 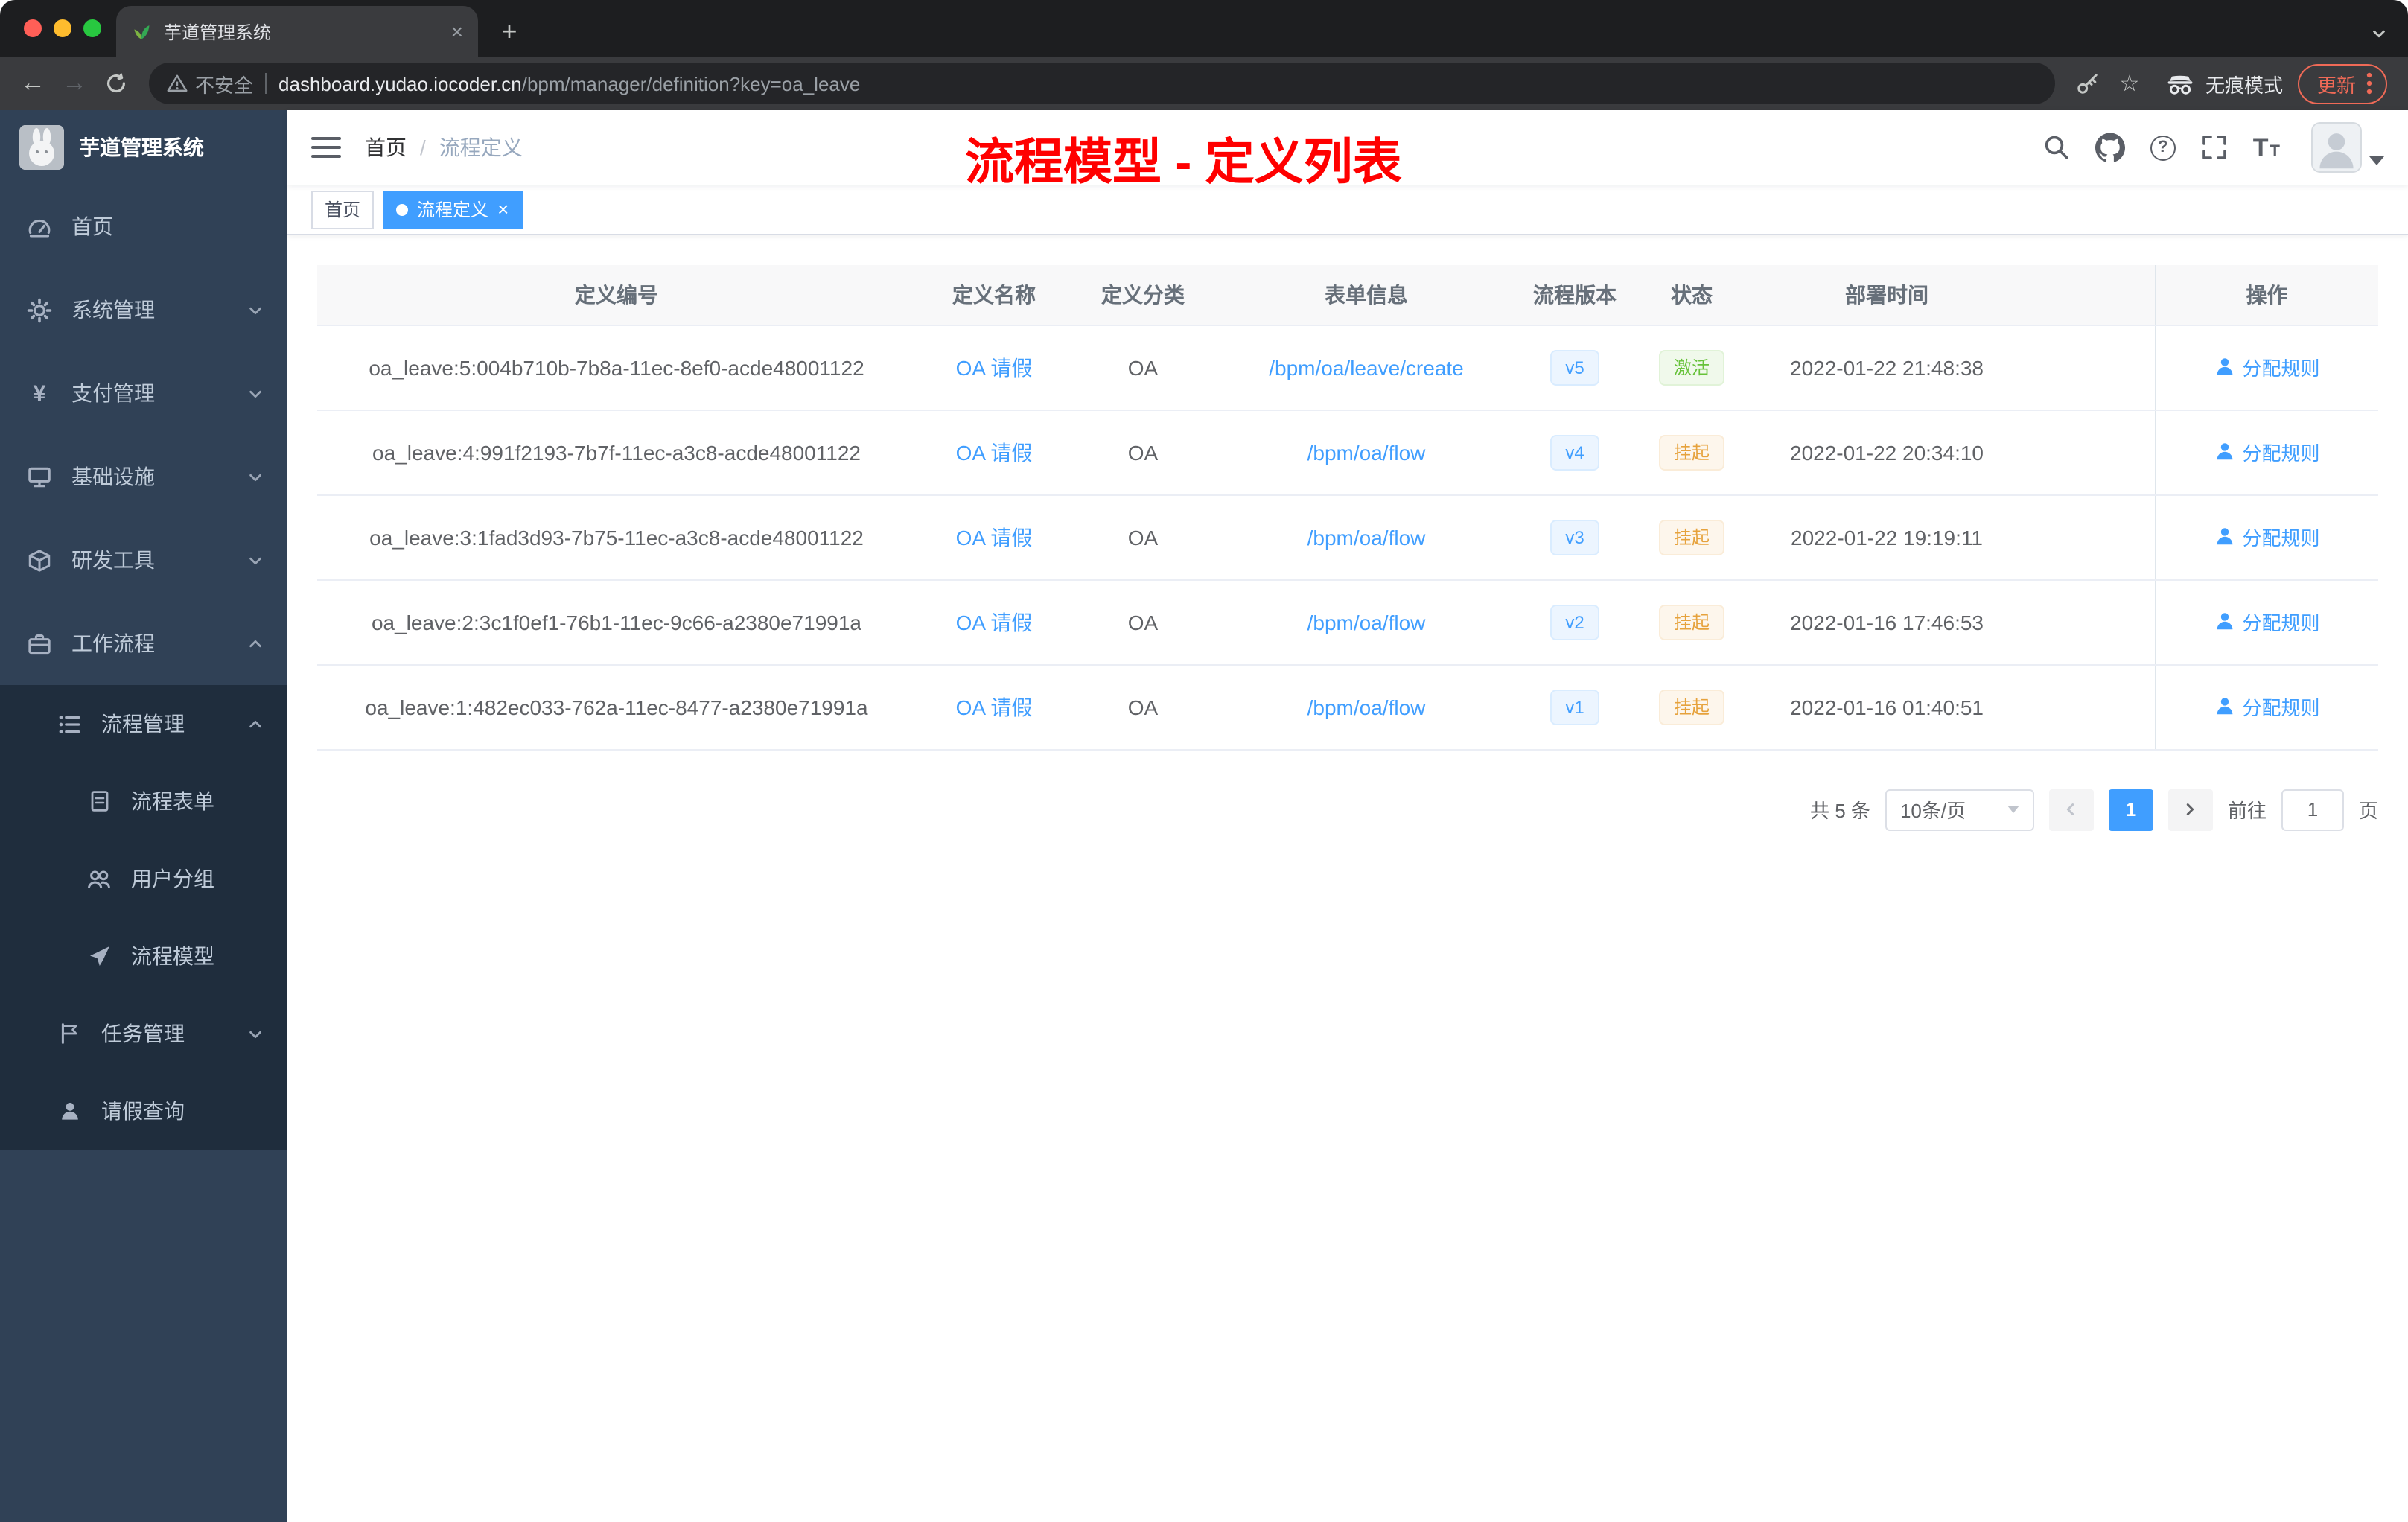 What do you see at coordinates (62, 28) in the screenshot?
I see `window-minimize-button` at bounding box center [62, 28].